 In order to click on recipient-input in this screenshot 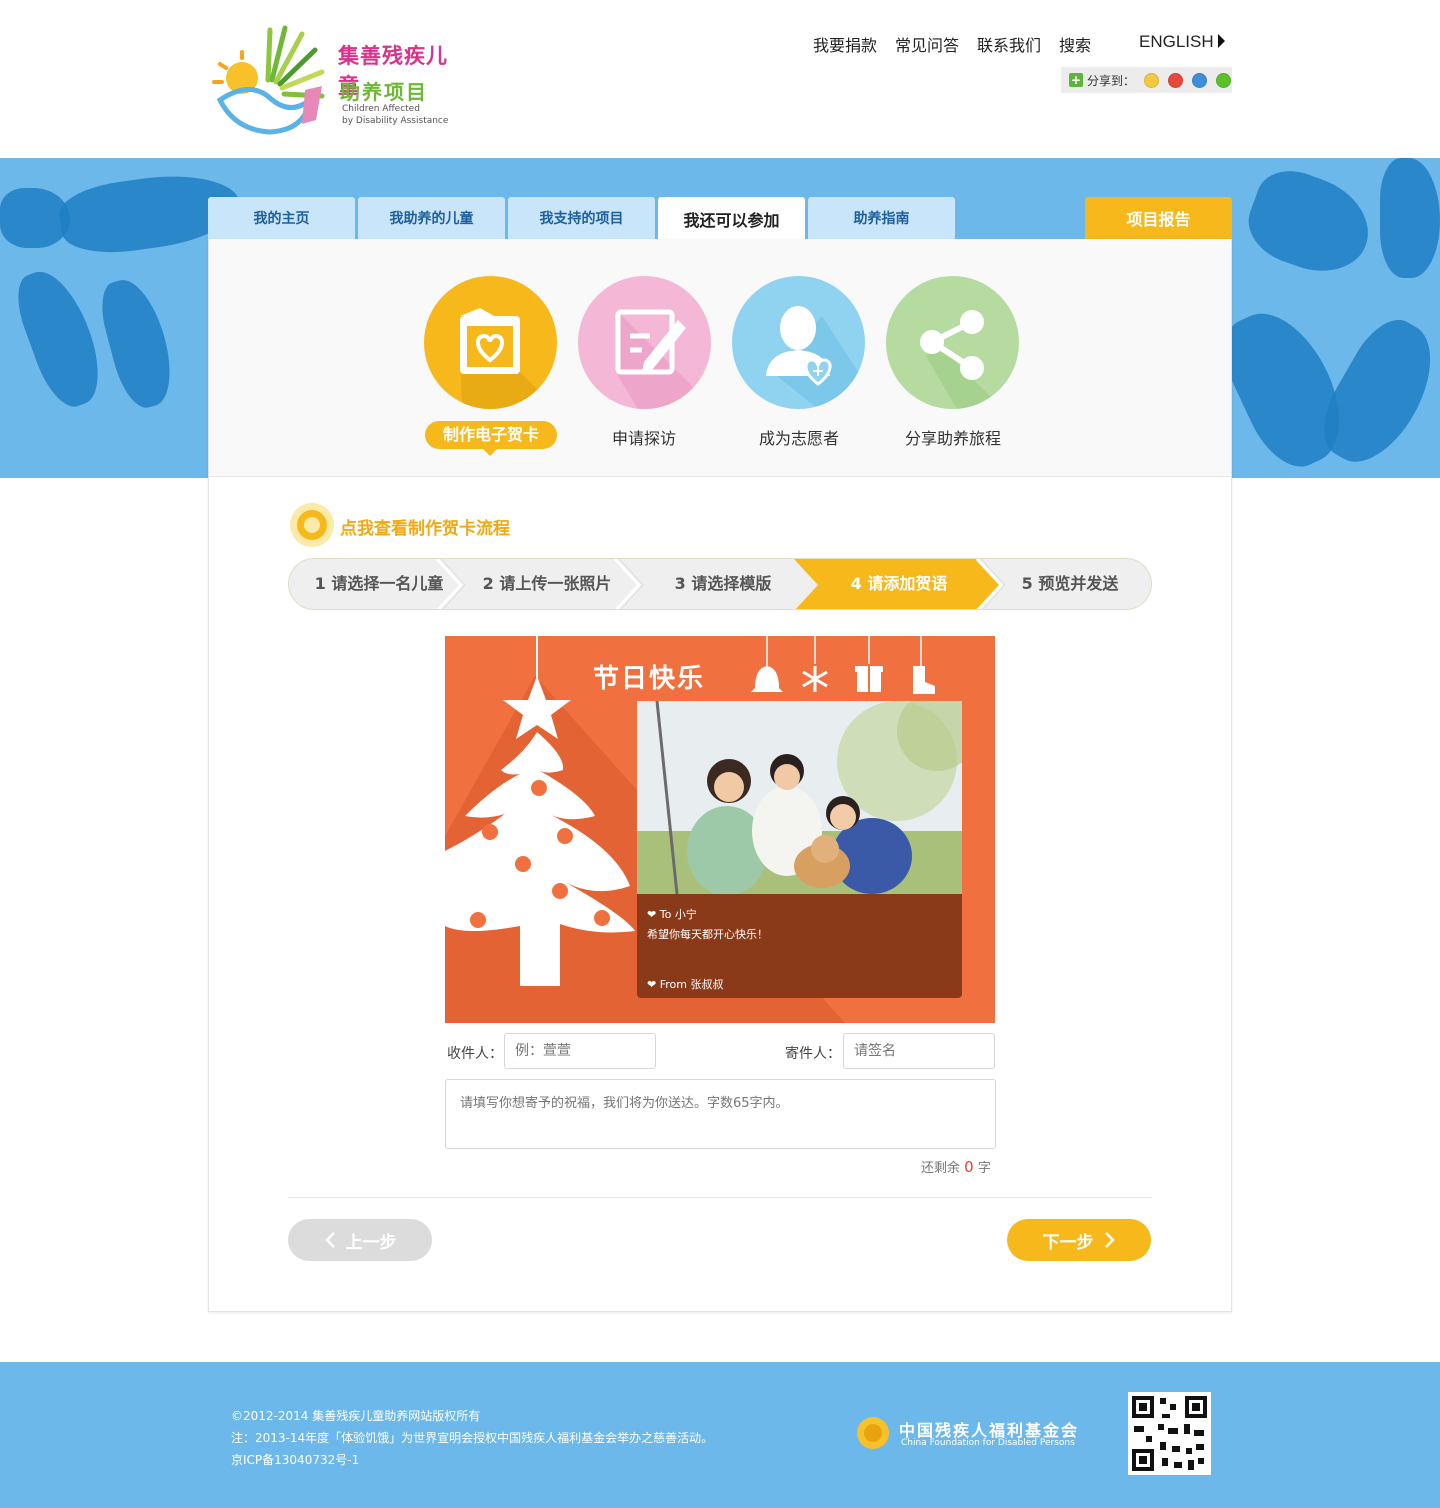, I will do `click(580, 1051)`.